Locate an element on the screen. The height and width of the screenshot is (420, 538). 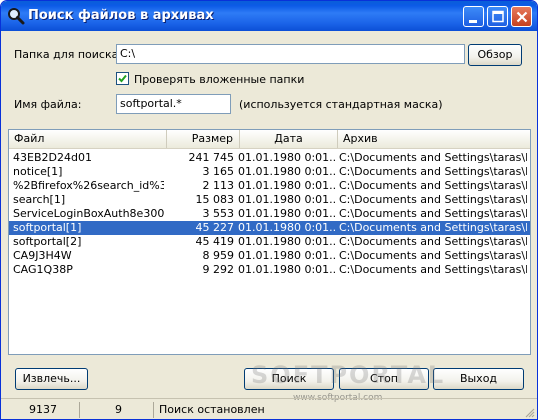
close-button is located at coordinates (521, 16).